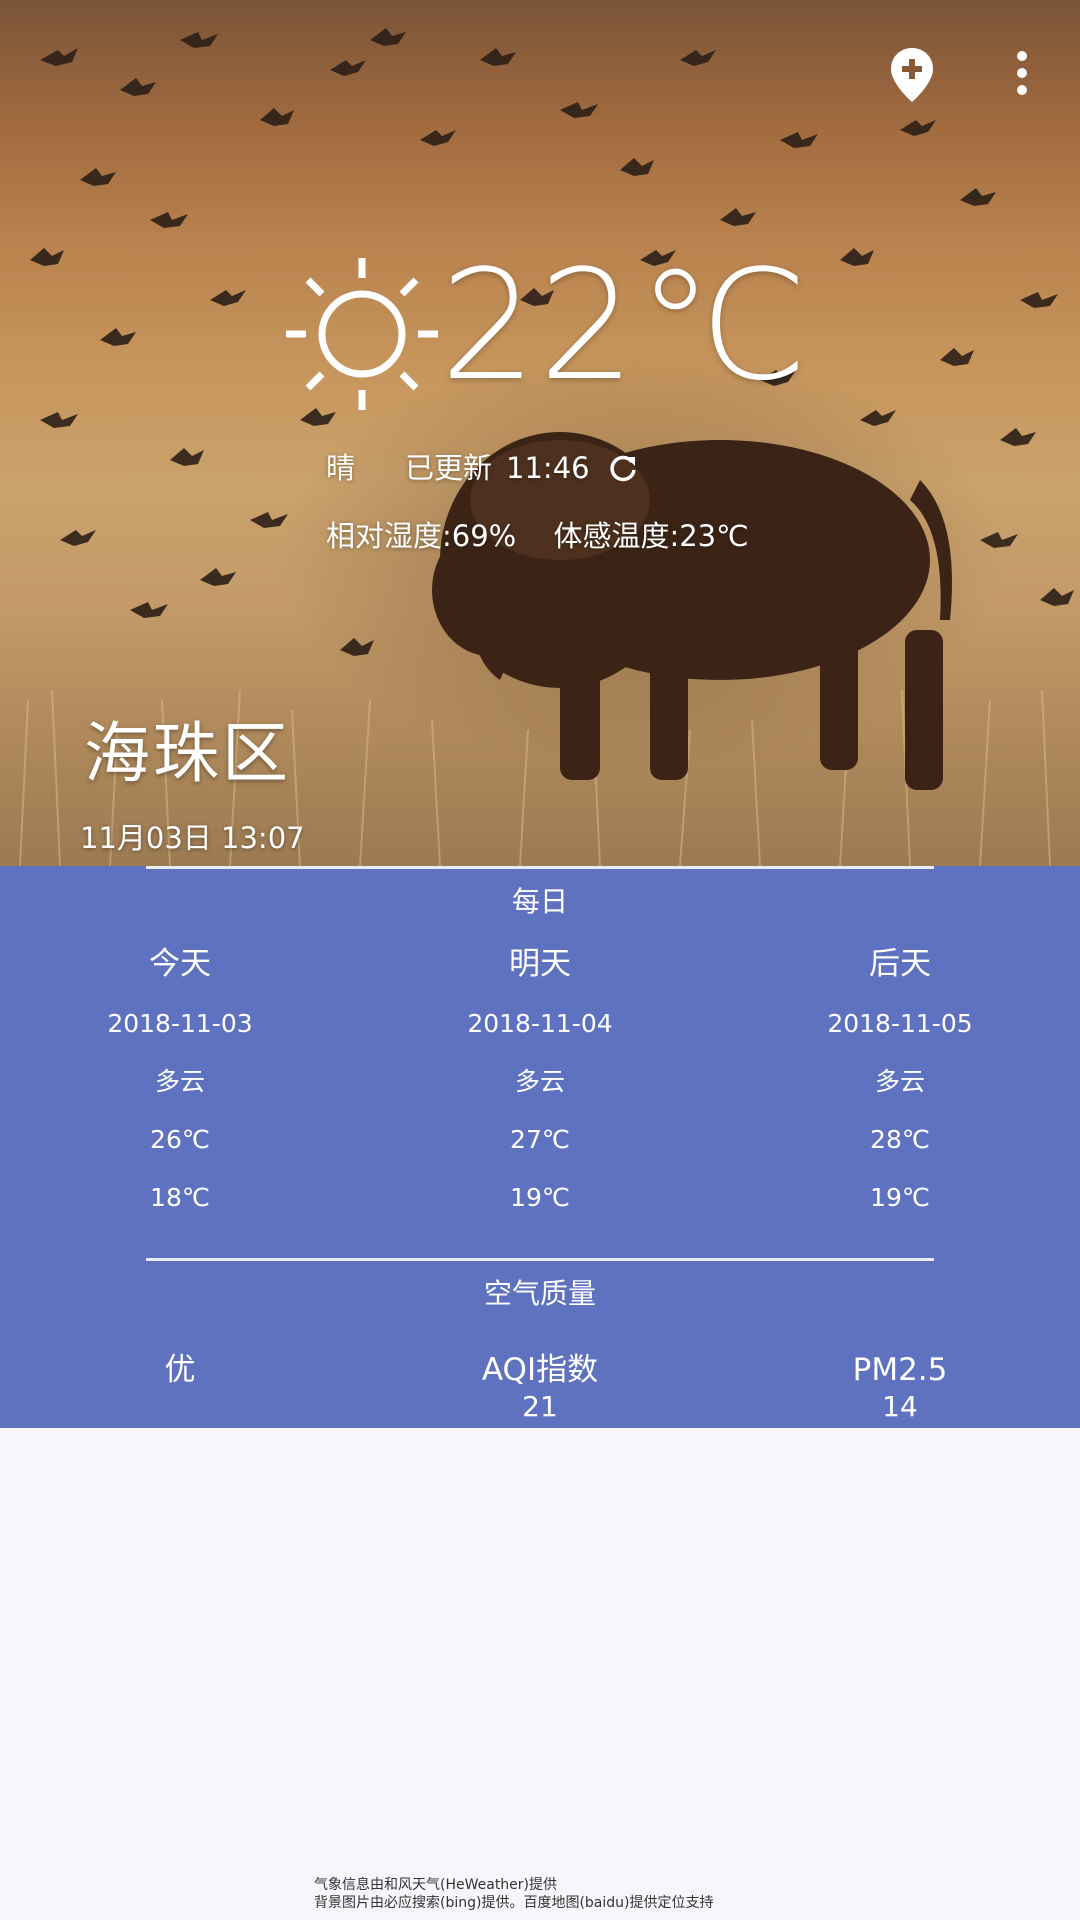 This screenshot has height=1920, width=1080. Describe the element at coordinates (900, 964) in the screenshot. I see `day-label: 后天` at that location.